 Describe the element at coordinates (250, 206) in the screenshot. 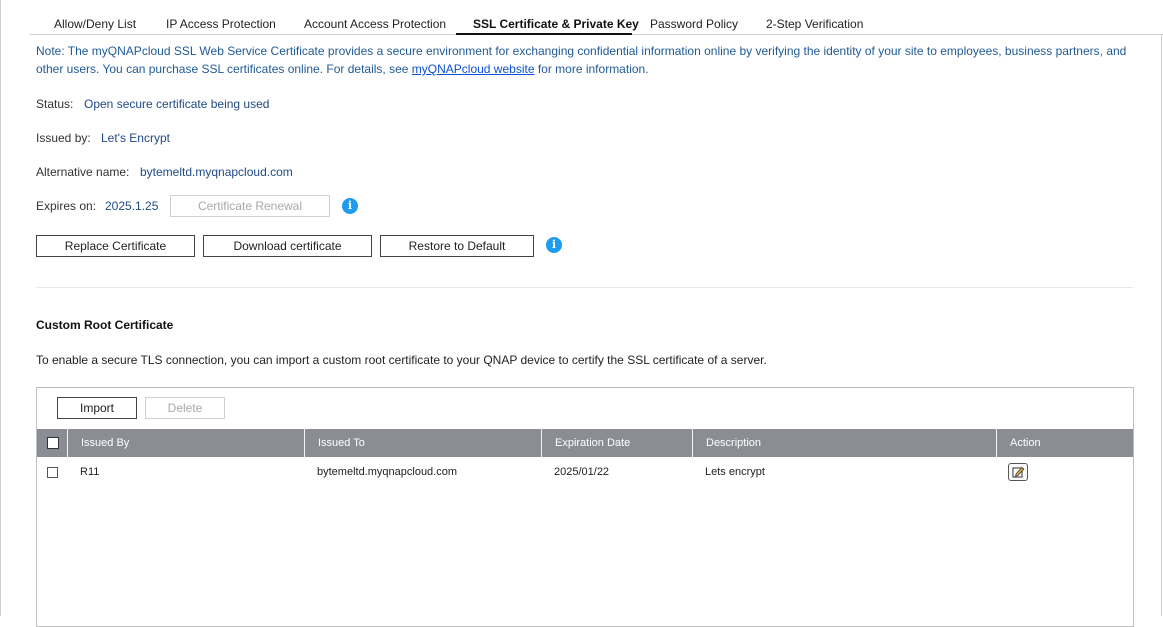

I see `certificate-renewal-button: Certificate Renewal` at that location.